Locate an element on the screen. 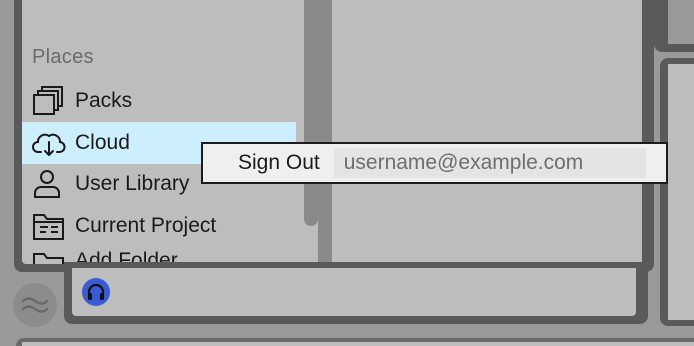 The image size is (694, 346). sidebar-scrollbar is located at coordinates (311, 113).